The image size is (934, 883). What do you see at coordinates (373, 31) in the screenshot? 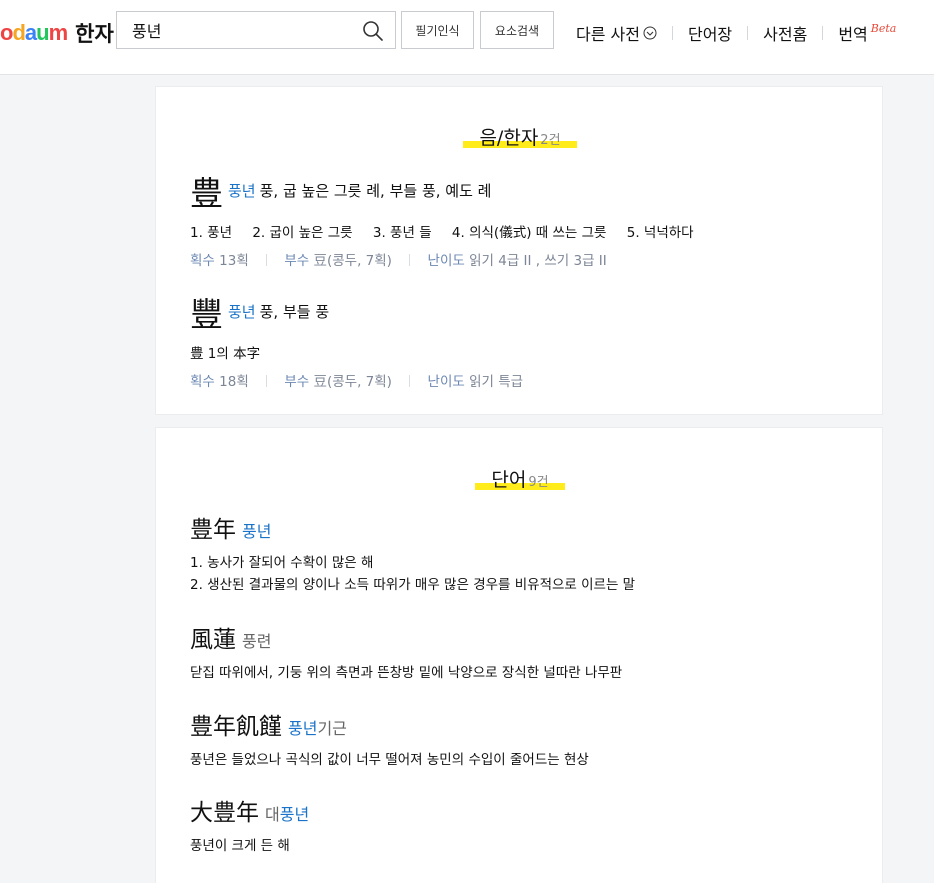
I see `search-icon` at bounding box center [373, 31].